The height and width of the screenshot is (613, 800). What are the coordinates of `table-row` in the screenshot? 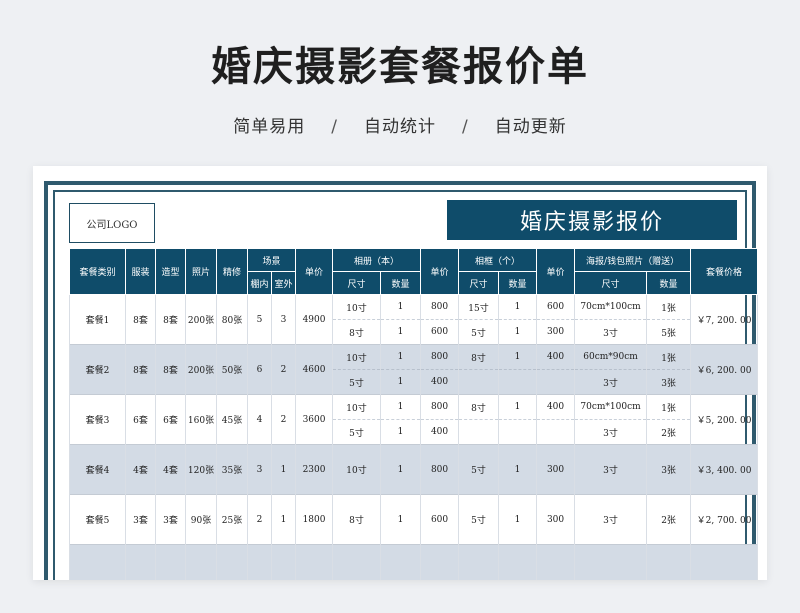 It's located at (414, 562).